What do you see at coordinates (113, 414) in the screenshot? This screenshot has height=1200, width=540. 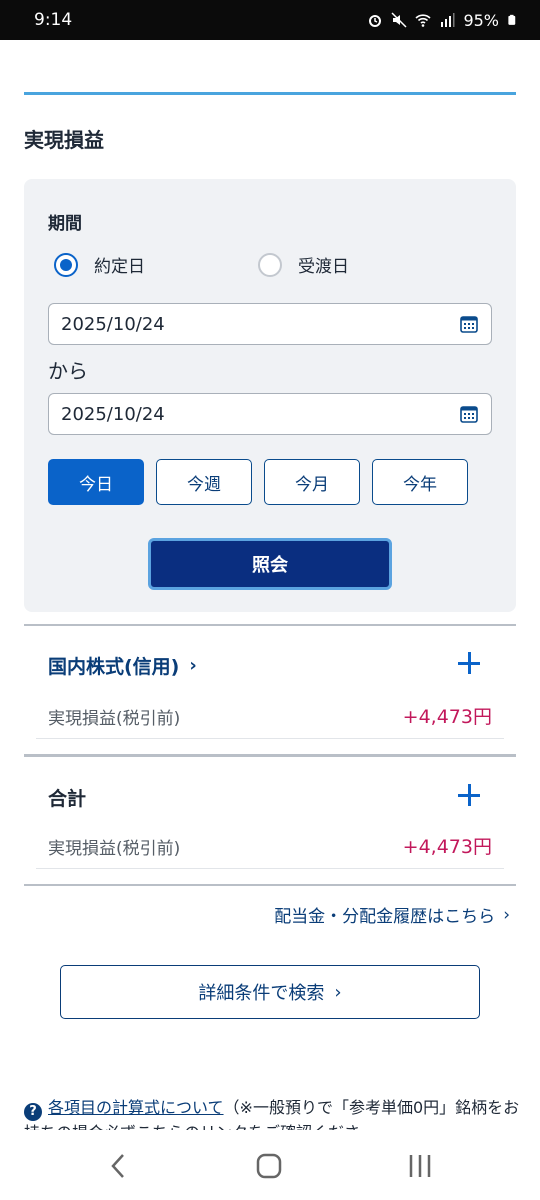 I see `date-to-value: 2025/10/24` at bounding box center [113, 414].